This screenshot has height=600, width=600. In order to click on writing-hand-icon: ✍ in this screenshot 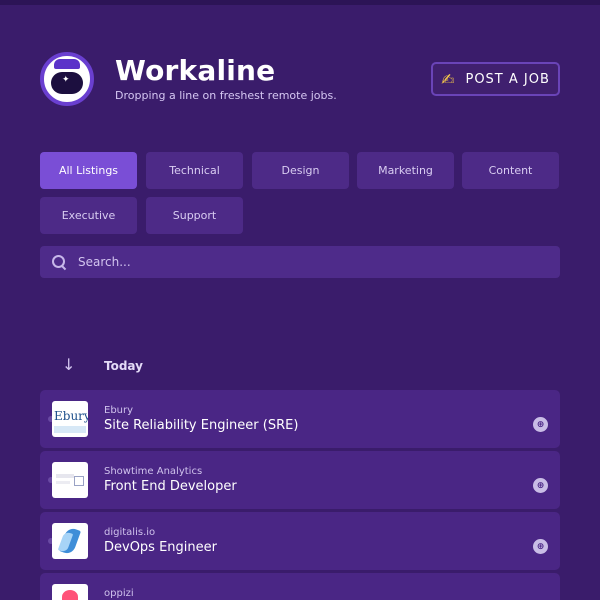, I will do `click(448, 79)`.